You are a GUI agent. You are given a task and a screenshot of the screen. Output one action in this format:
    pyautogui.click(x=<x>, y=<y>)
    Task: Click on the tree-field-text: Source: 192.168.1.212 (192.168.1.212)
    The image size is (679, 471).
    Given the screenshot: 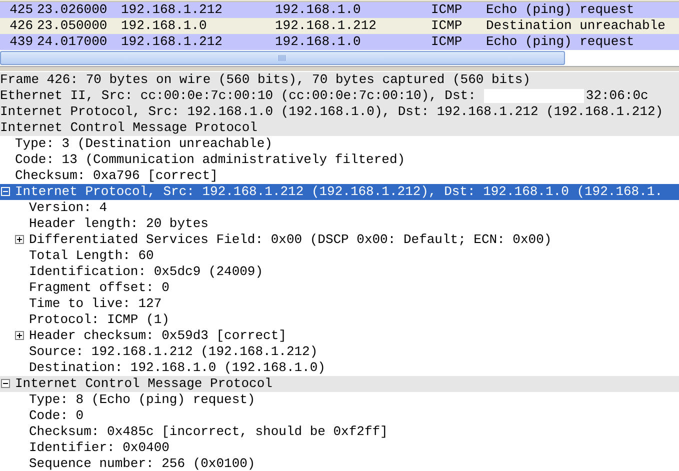 What is the action you would take?
    pyautogui.click(x=173, y=351)
    